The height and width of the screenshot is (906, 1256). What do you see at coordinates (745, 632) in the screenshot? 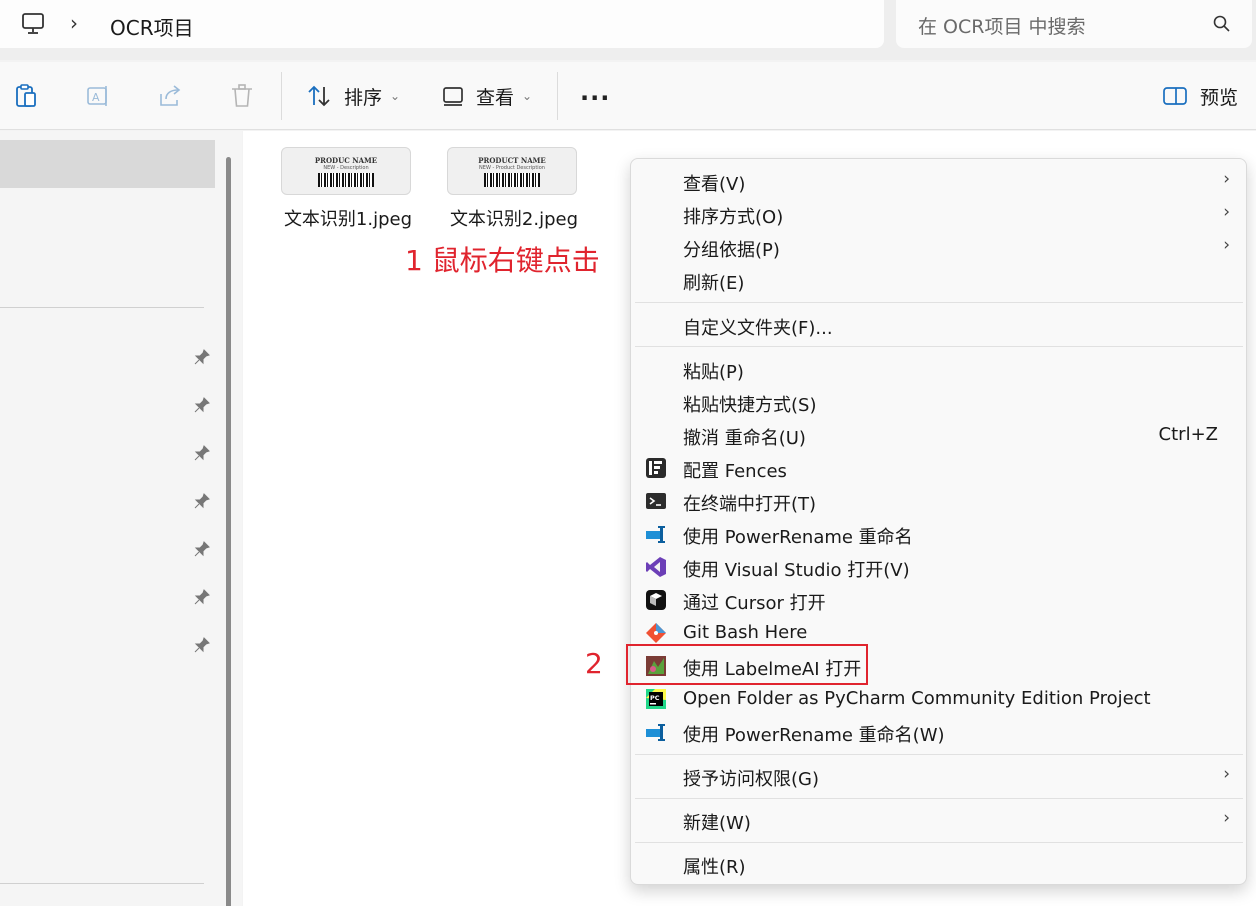
I see `menu-item-label: Git Bash Here` at bounding box center [745, 632].